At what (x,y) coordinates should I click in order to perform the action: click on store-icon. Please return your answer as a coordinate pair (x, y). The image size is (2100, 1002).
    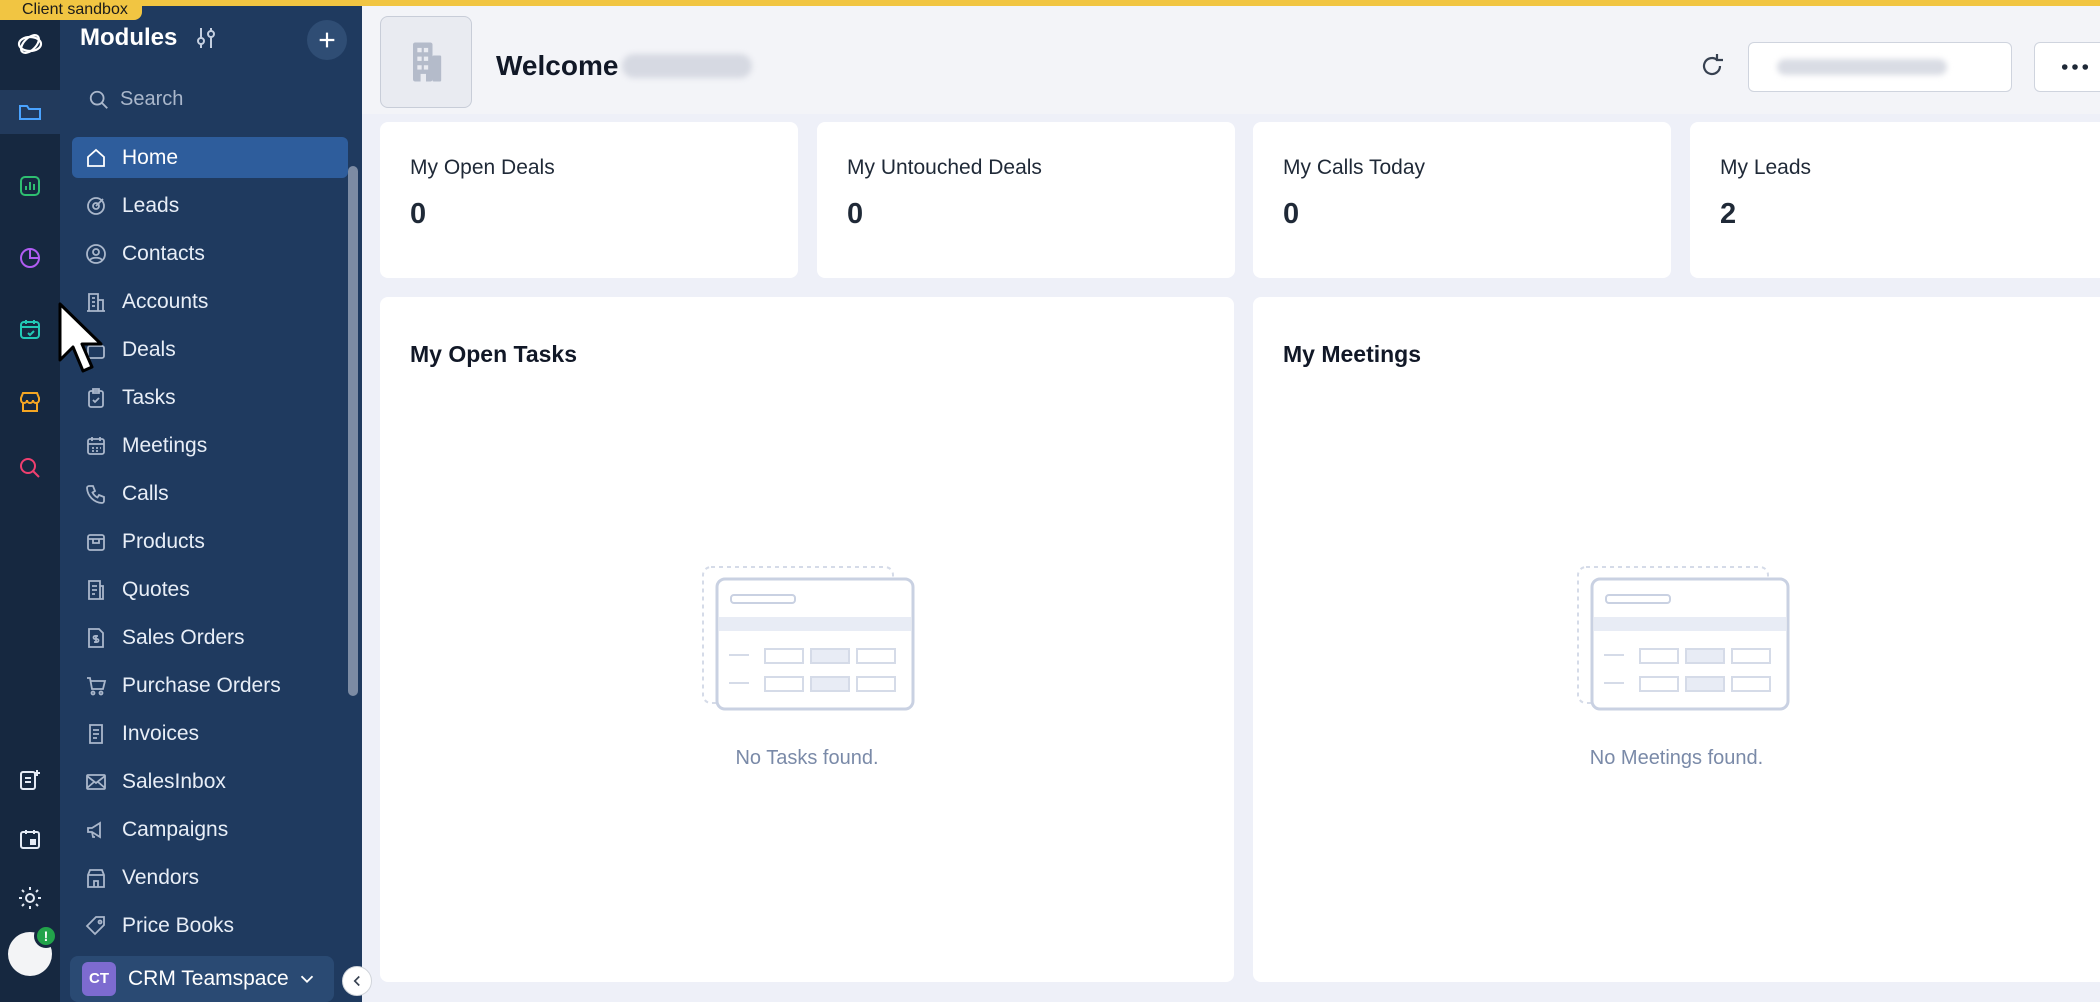
    Looking at the image, I should click on (96, 878).